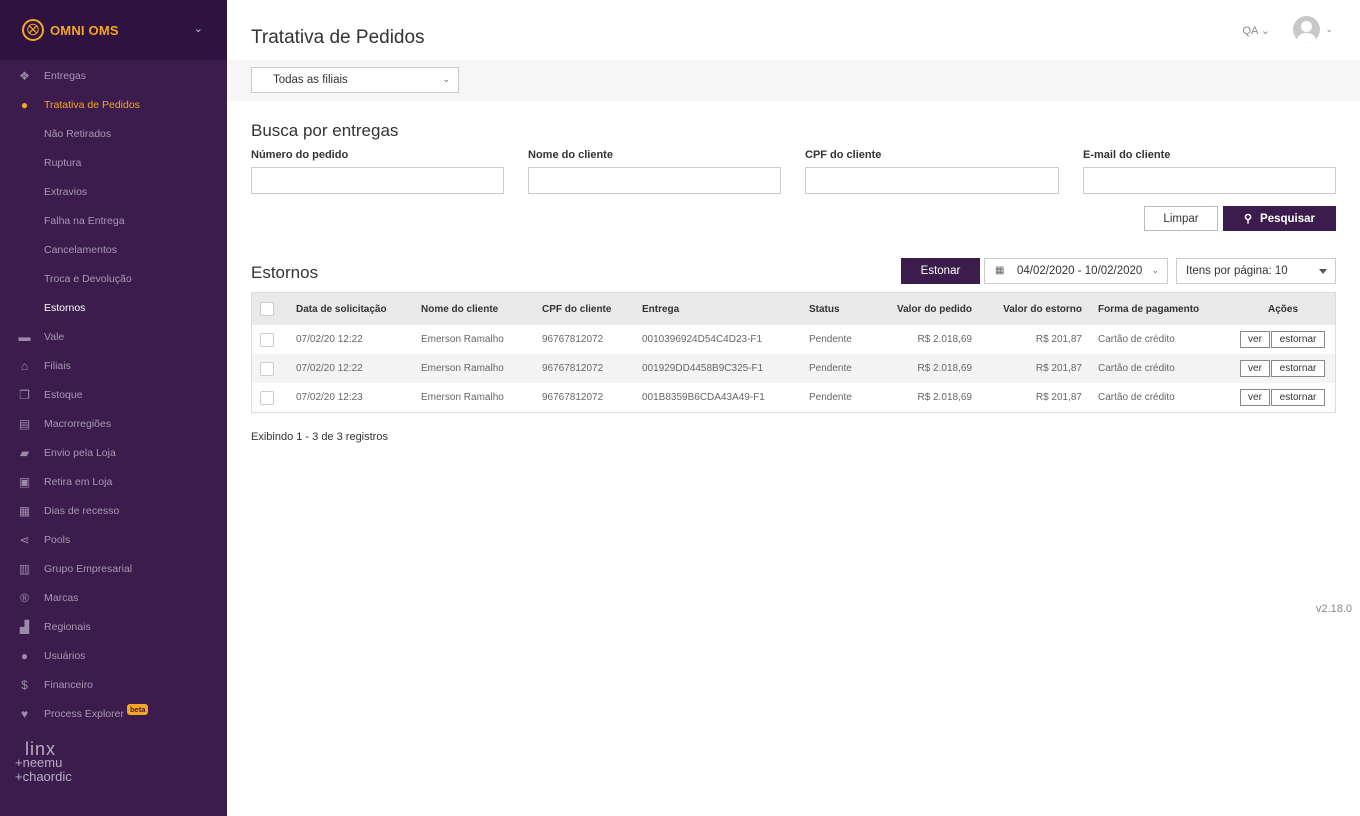  Describe the element at coordinates (1279, 218) in the screenshot. I see `search-button: ⚲ Pesquisar` at that location.